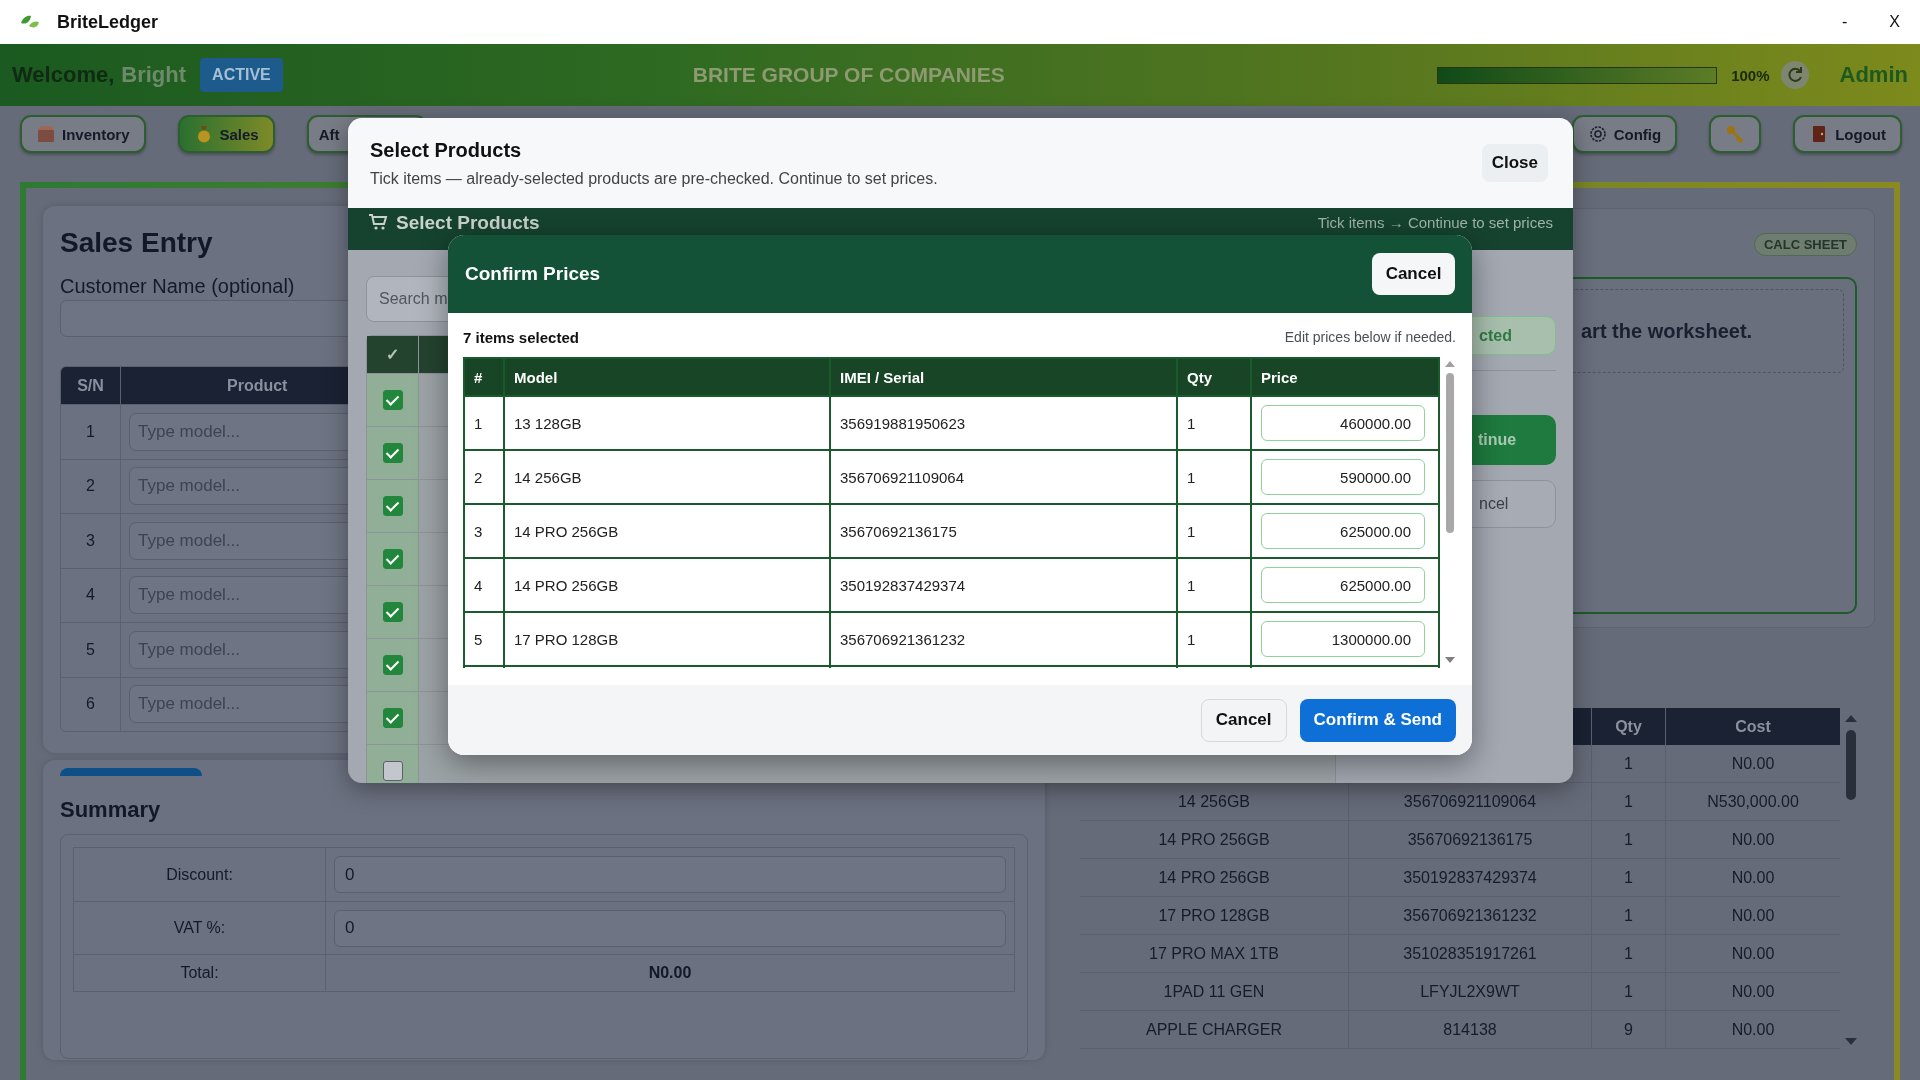 This screenshot has width=1920, height=1080. I want to click on summary-label: VAT %:, so click(200, 928).